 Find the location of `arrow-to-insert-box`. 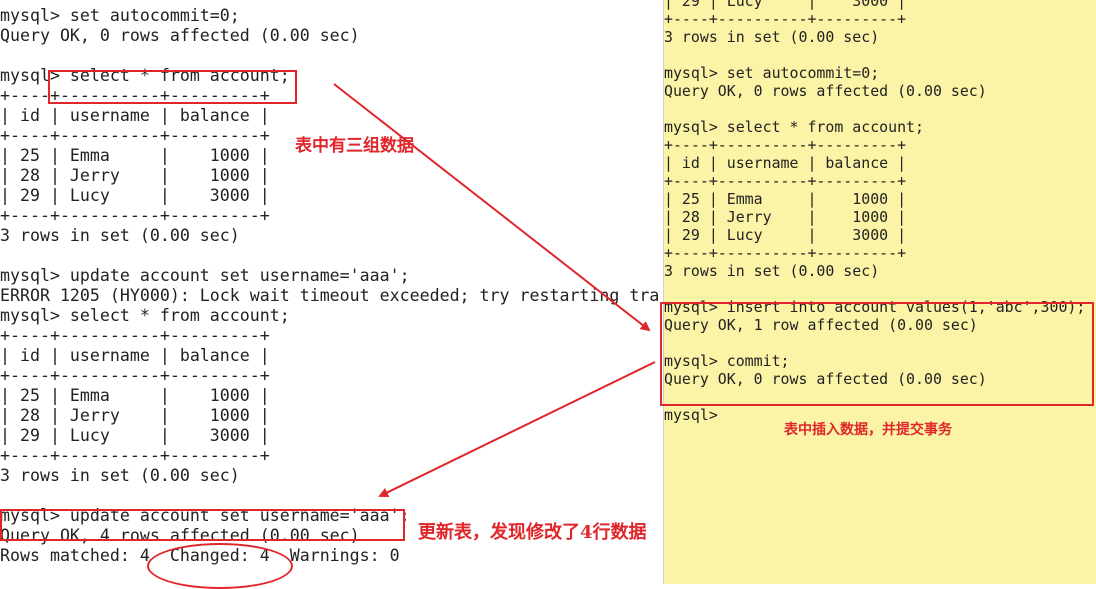

arrow-to-insert-box is located at coordinates (492, 207).